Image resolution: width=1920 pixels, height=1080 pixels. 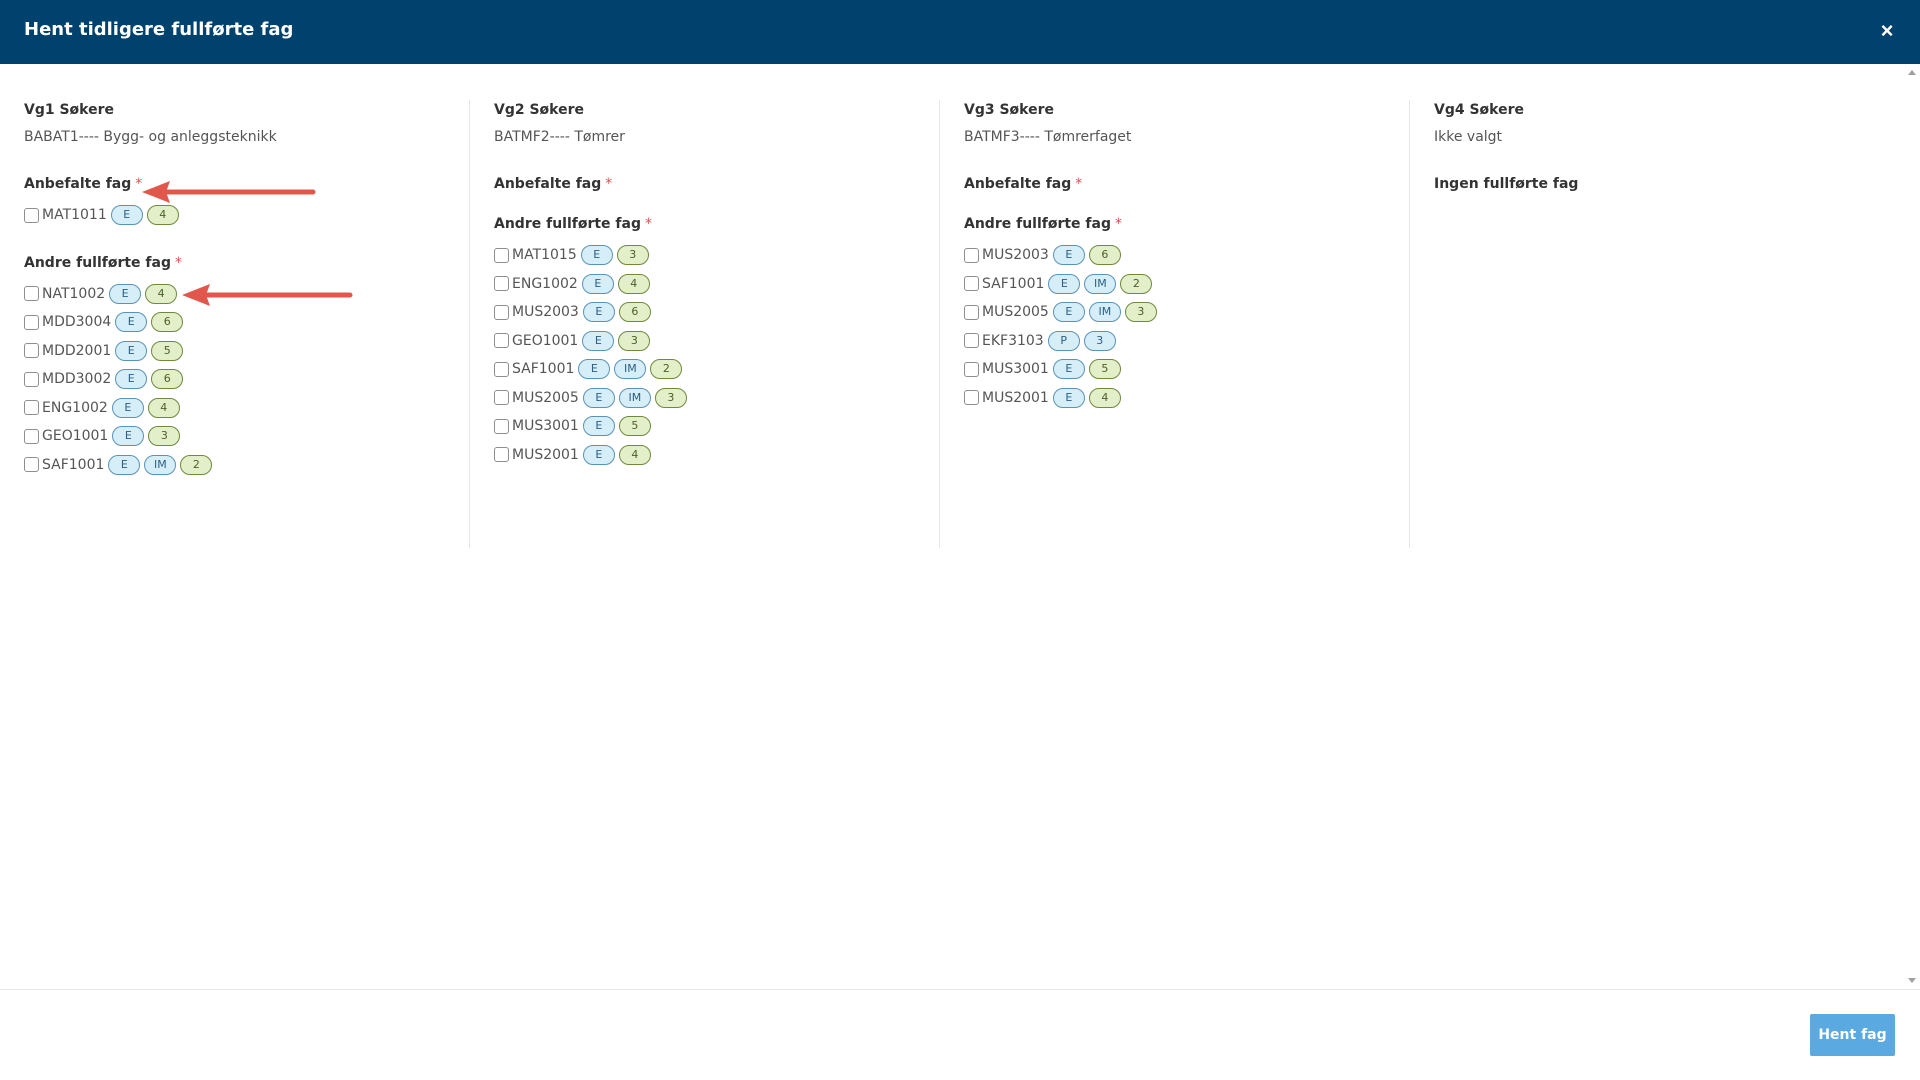 I want to click on subject-code: MUS2005, so click(x=545, y=397).